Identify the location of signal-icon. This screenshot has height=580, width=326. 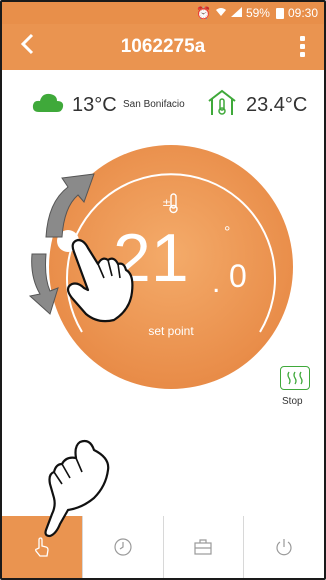
(236, 13).